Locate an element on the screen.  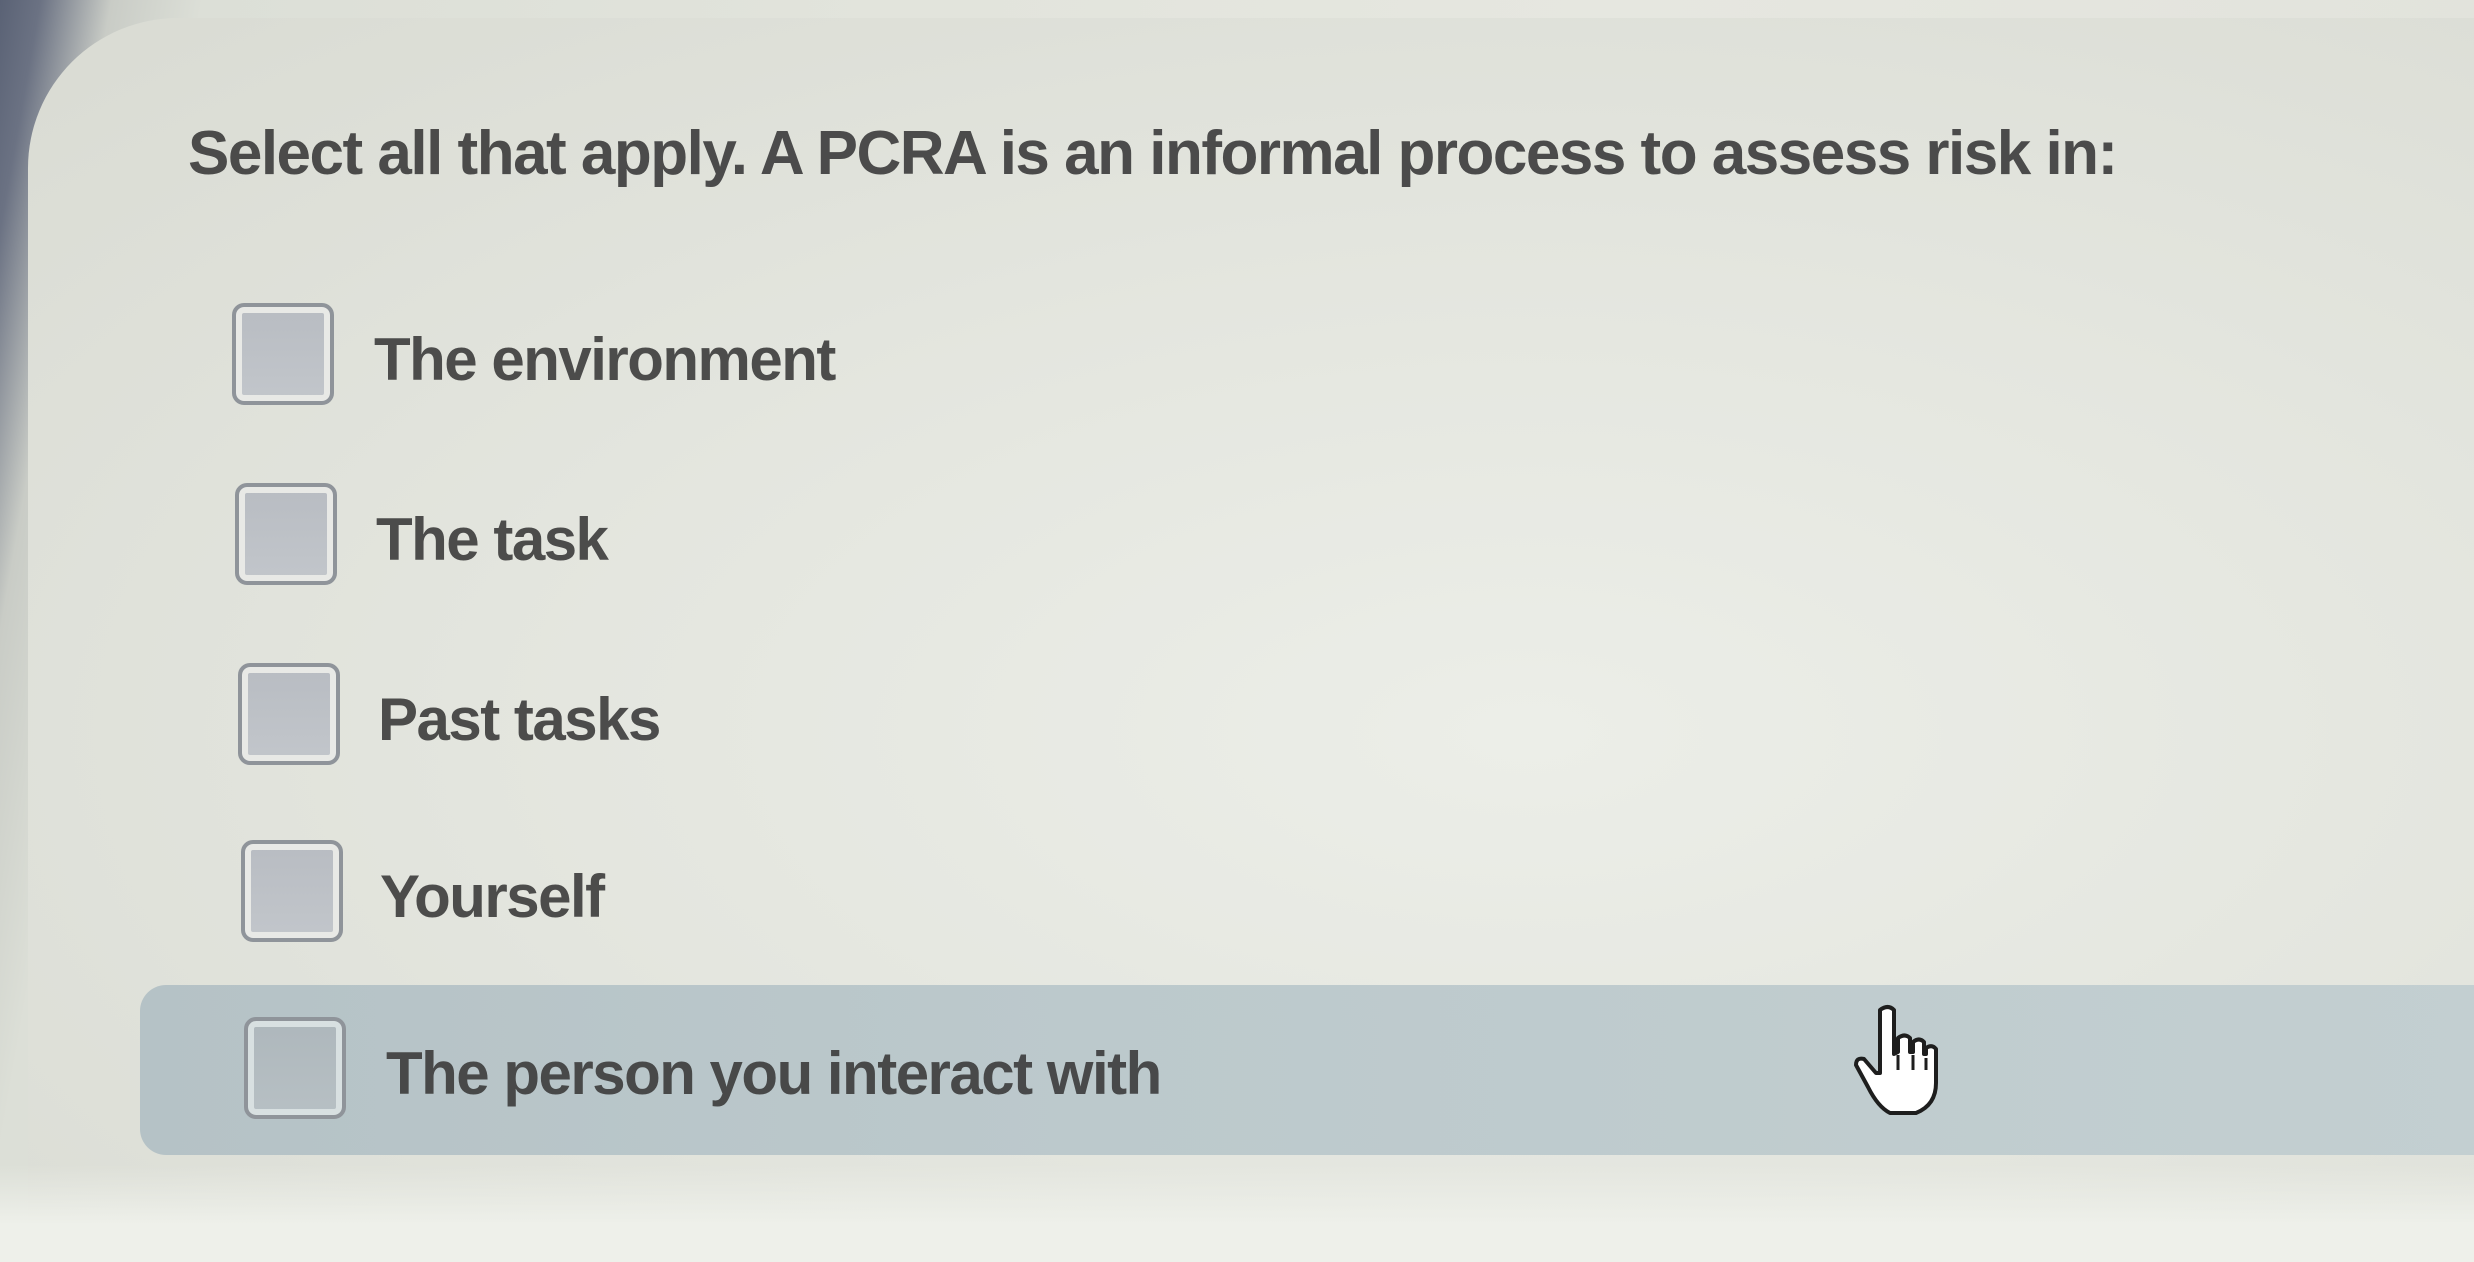
option-label: The task is located at coordinates (492, 539).